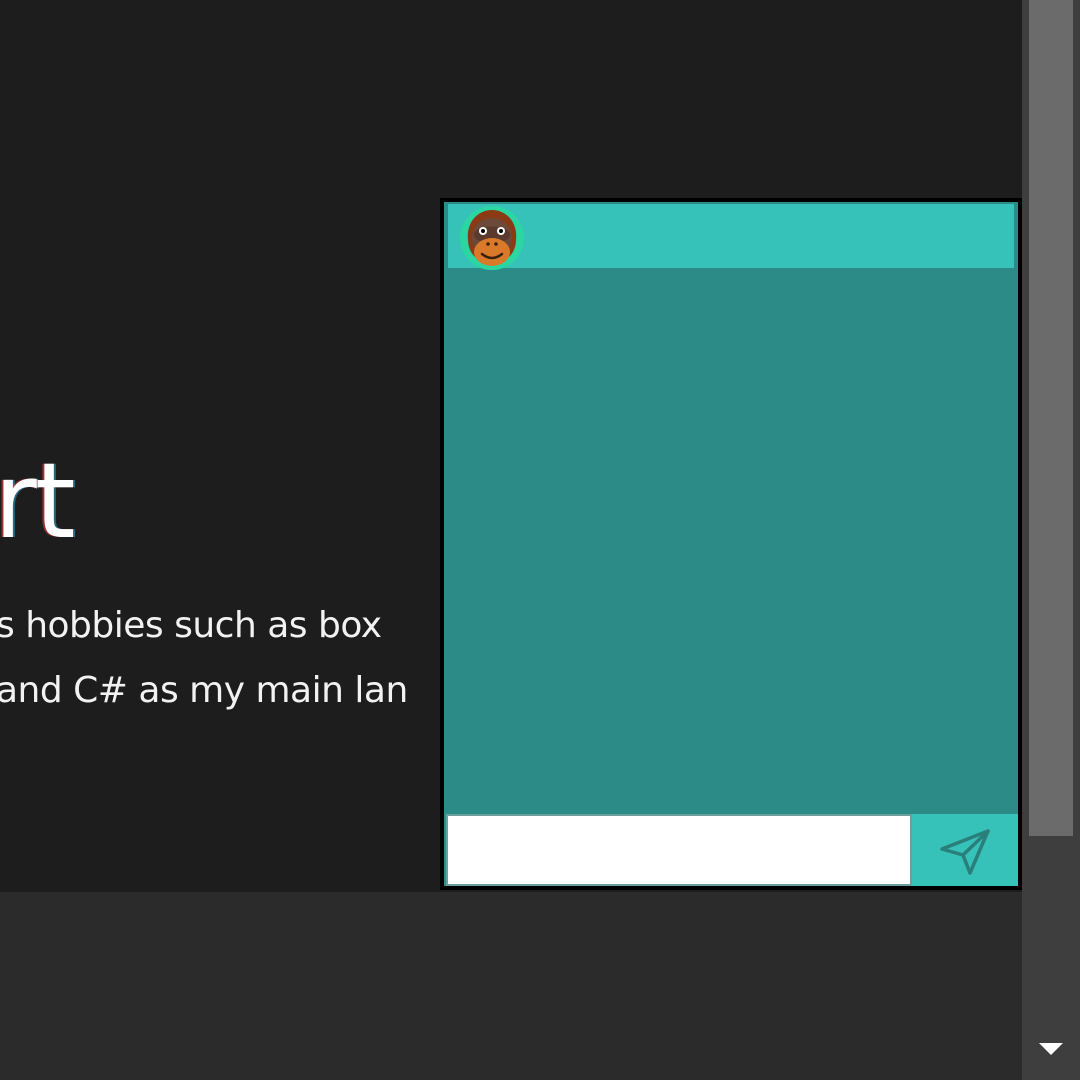 The image size is (1080, 1080). What do you see at coordinates (1051, 1049) in the screenshot?
I see `scroll-down-arrow-icon` at bounding box center [1051, 1049].